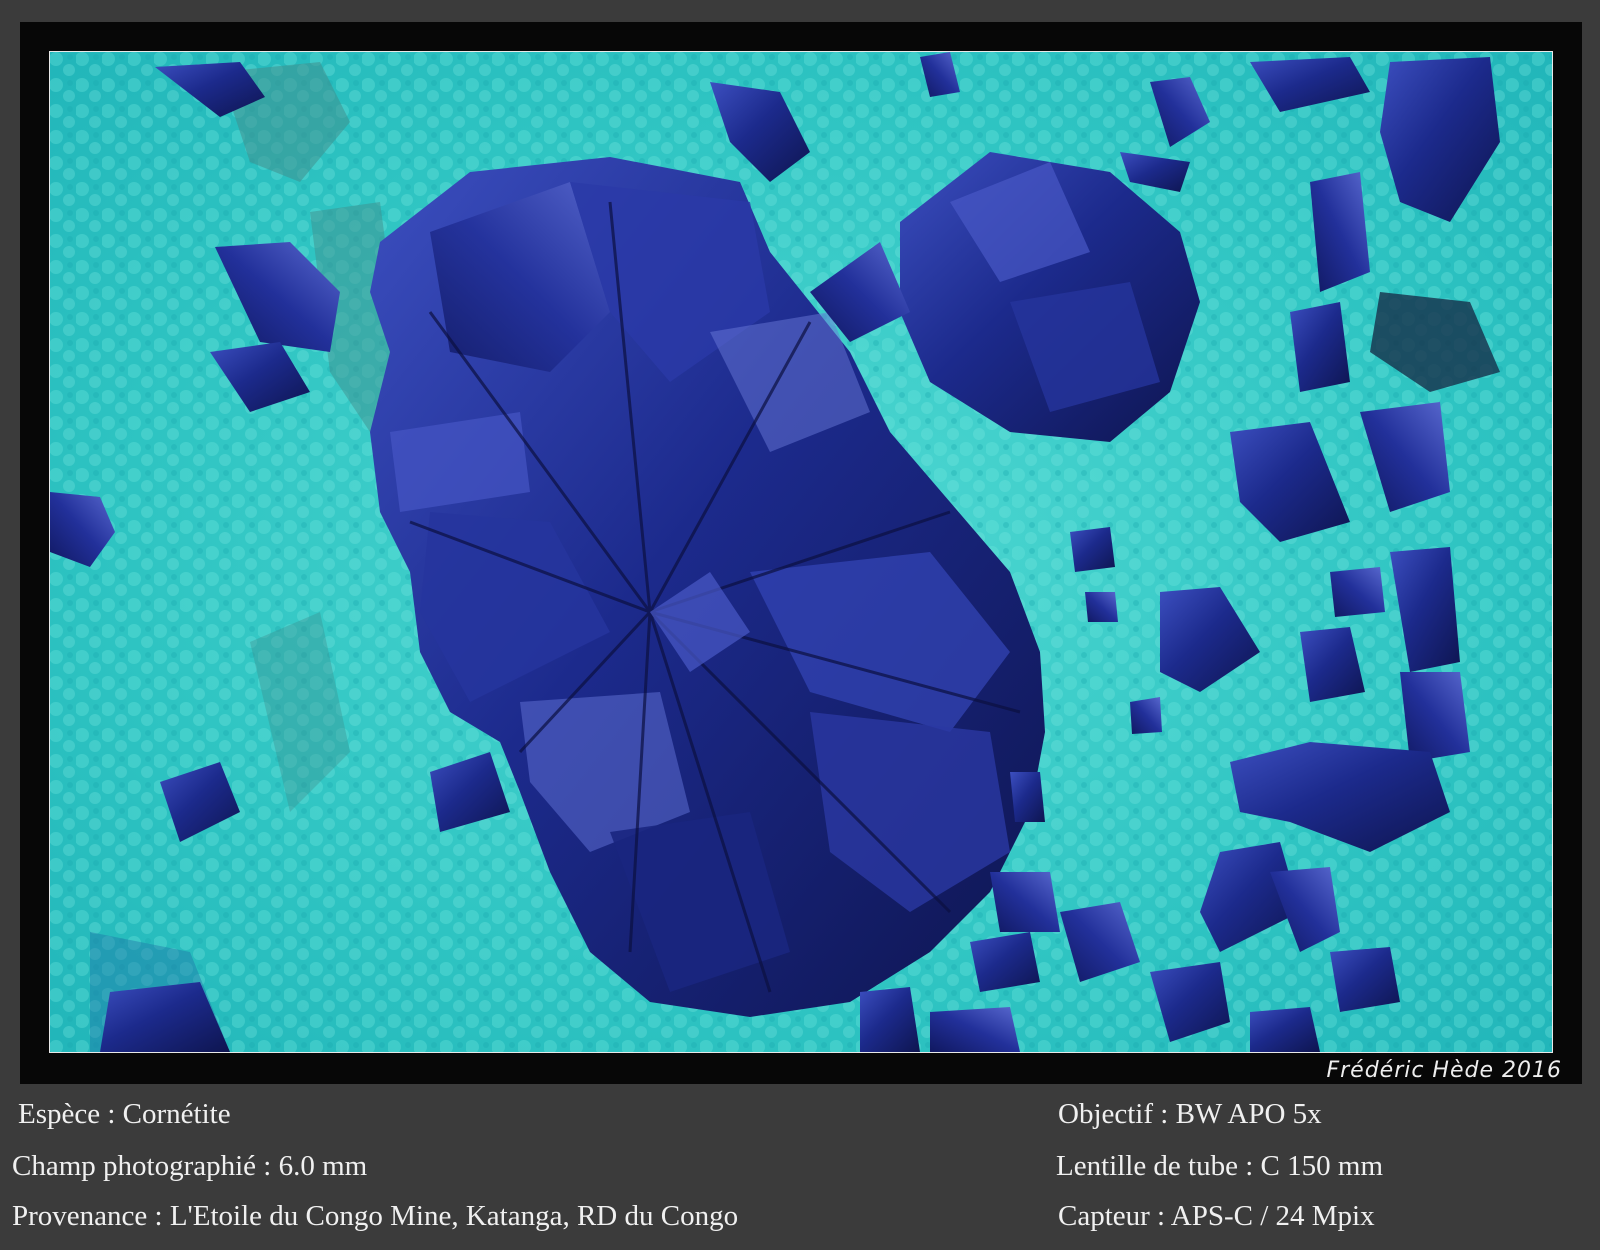 The width and height of the screenshot is (1600, 1250). I want to click on photographer-signature: Frédéric Hède 2016, so click(1444, 1070).